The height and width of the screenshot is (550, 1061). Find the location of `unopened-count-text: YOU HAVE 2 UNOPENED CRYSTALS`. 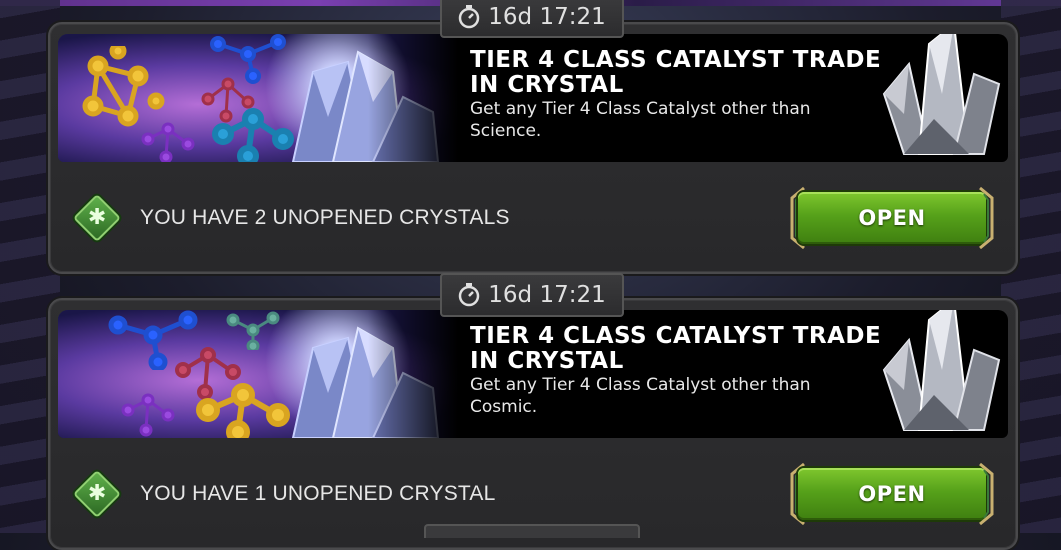

unopened-count-text: YOU HAVE 2 UNOPENED CRYSTALS is located at coordinates (325, 217).